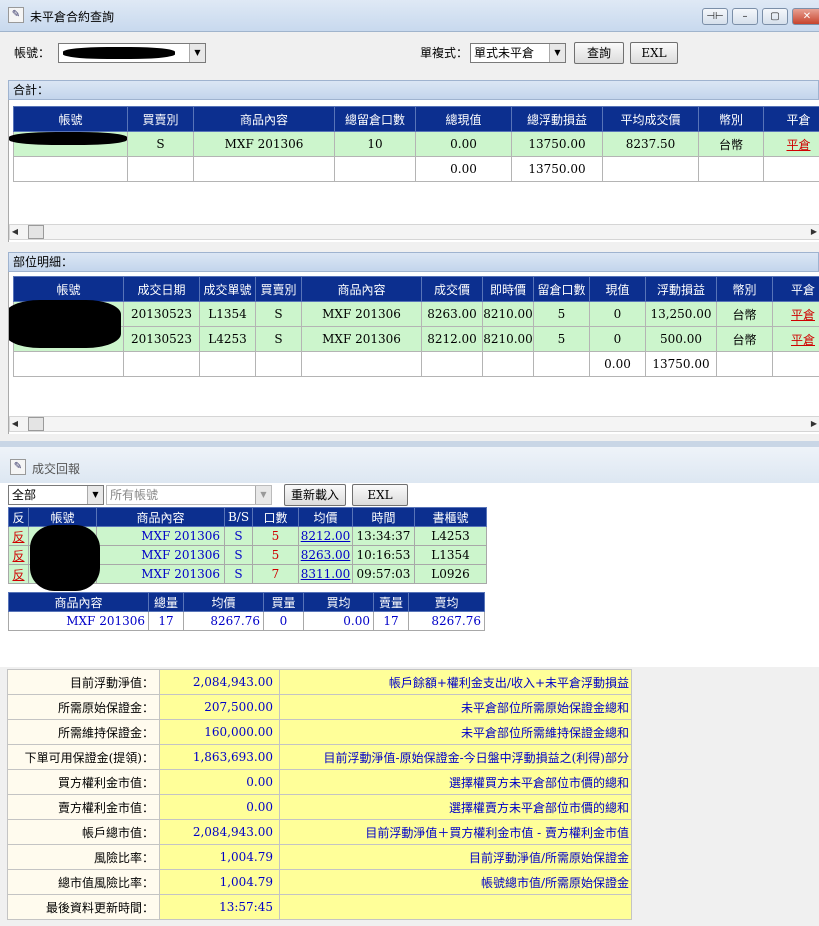 This screenshot has height=926, width=819. What do you see at coordinates (617, 289) in the screenshot?
I see `column-header: 現值` at bounding box center [617, 289].